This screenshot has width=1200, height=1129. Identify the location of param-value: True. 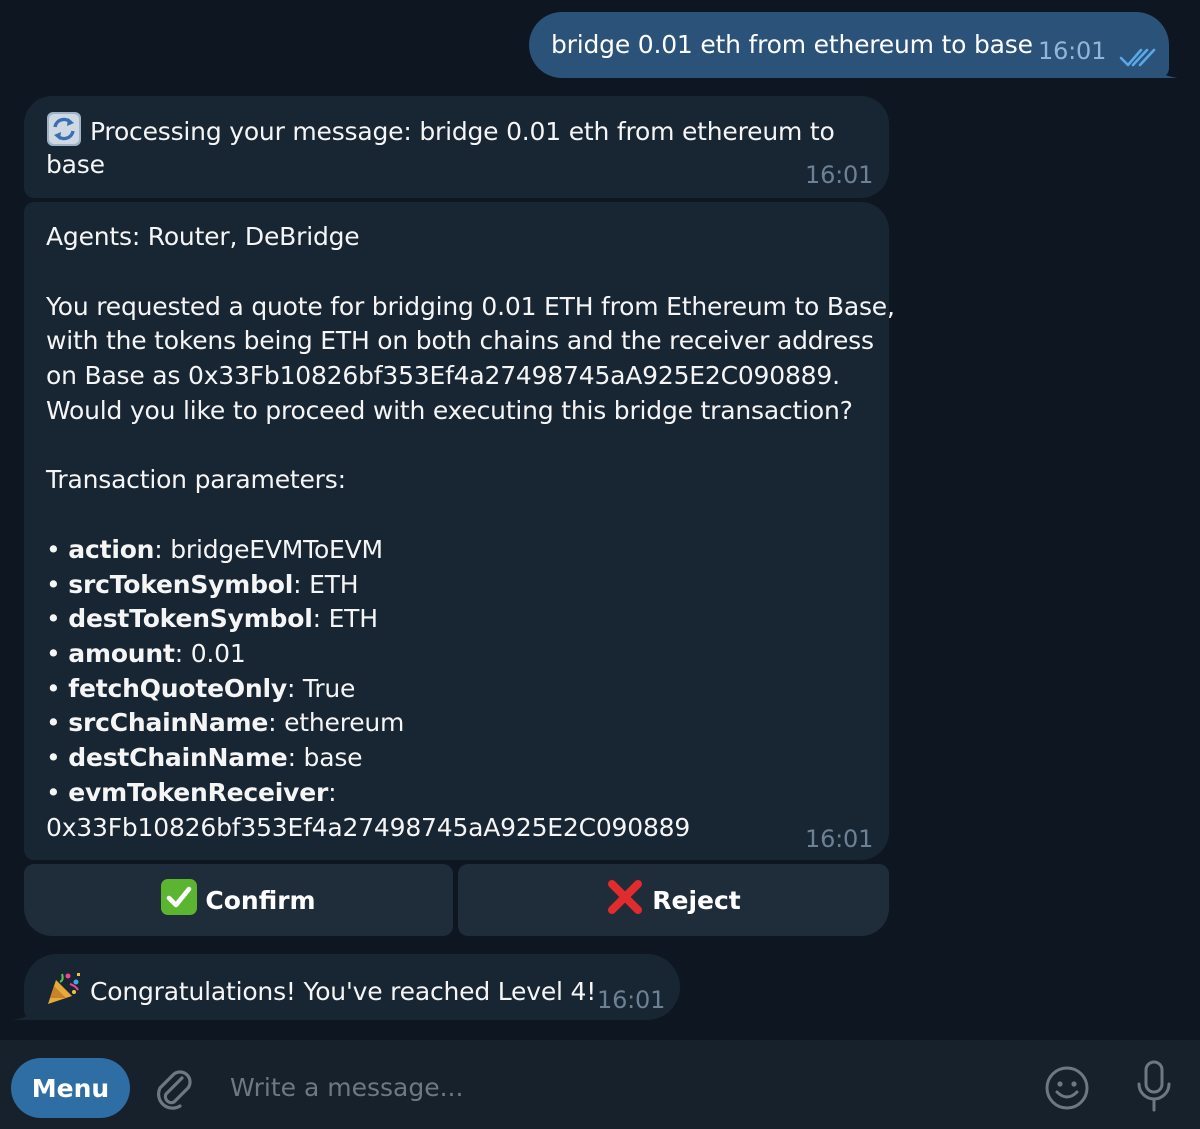
(325, 688).